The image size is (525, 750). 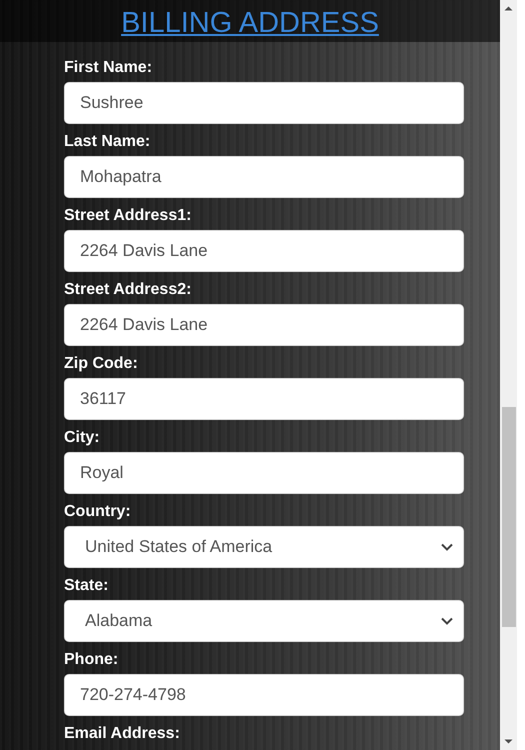 What do you see at coordinates (264, 695) in the screenshot?
I see `text-field: 720-274-4798` at bounding box center [264, 695].